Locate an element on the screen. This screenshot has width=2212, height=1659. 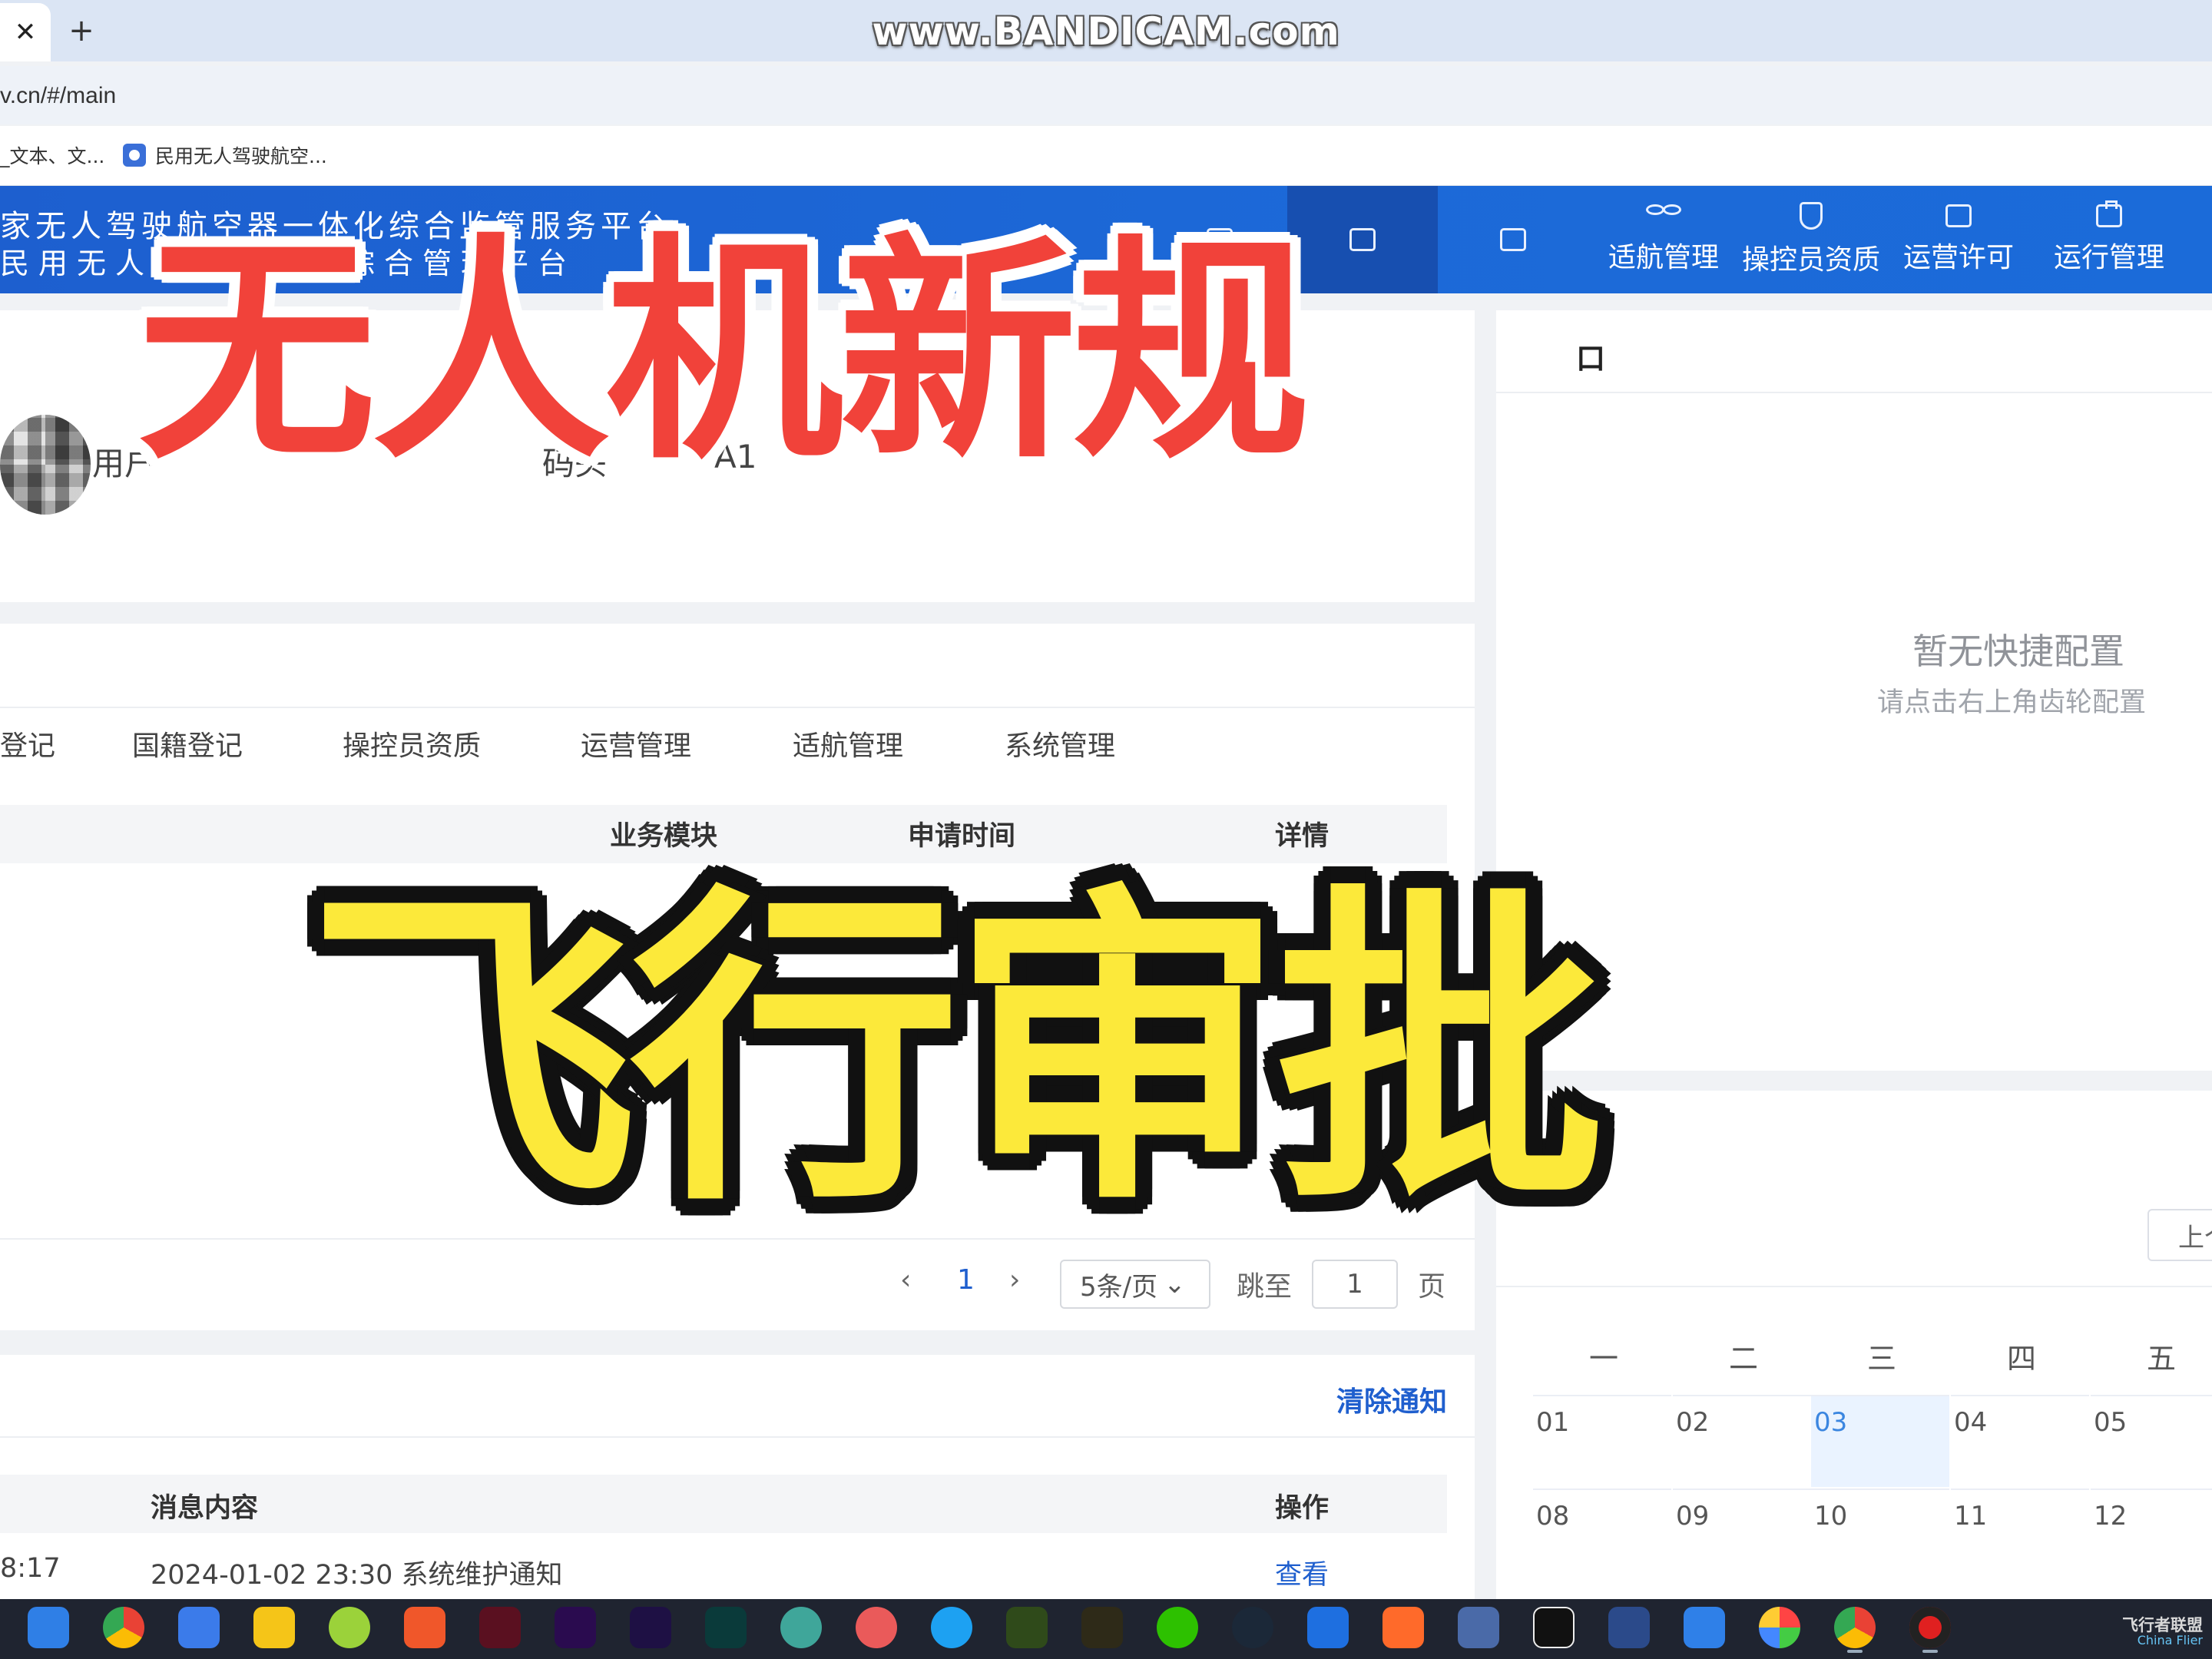
music-app-icon is located at coordinates (877, 1628).